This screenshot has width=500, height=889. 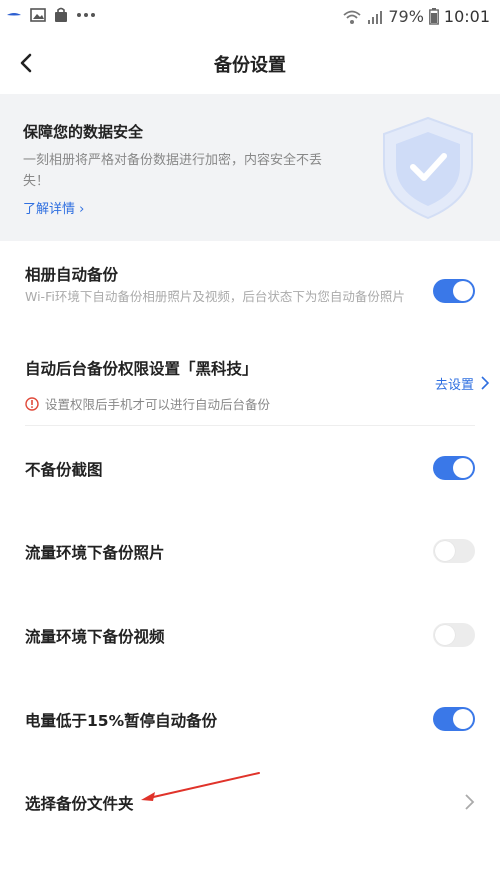 What do you see at coordinates (406, 16) in the screenshot?
I see `battery-percent: 79%` at bounding box center [406, 16].